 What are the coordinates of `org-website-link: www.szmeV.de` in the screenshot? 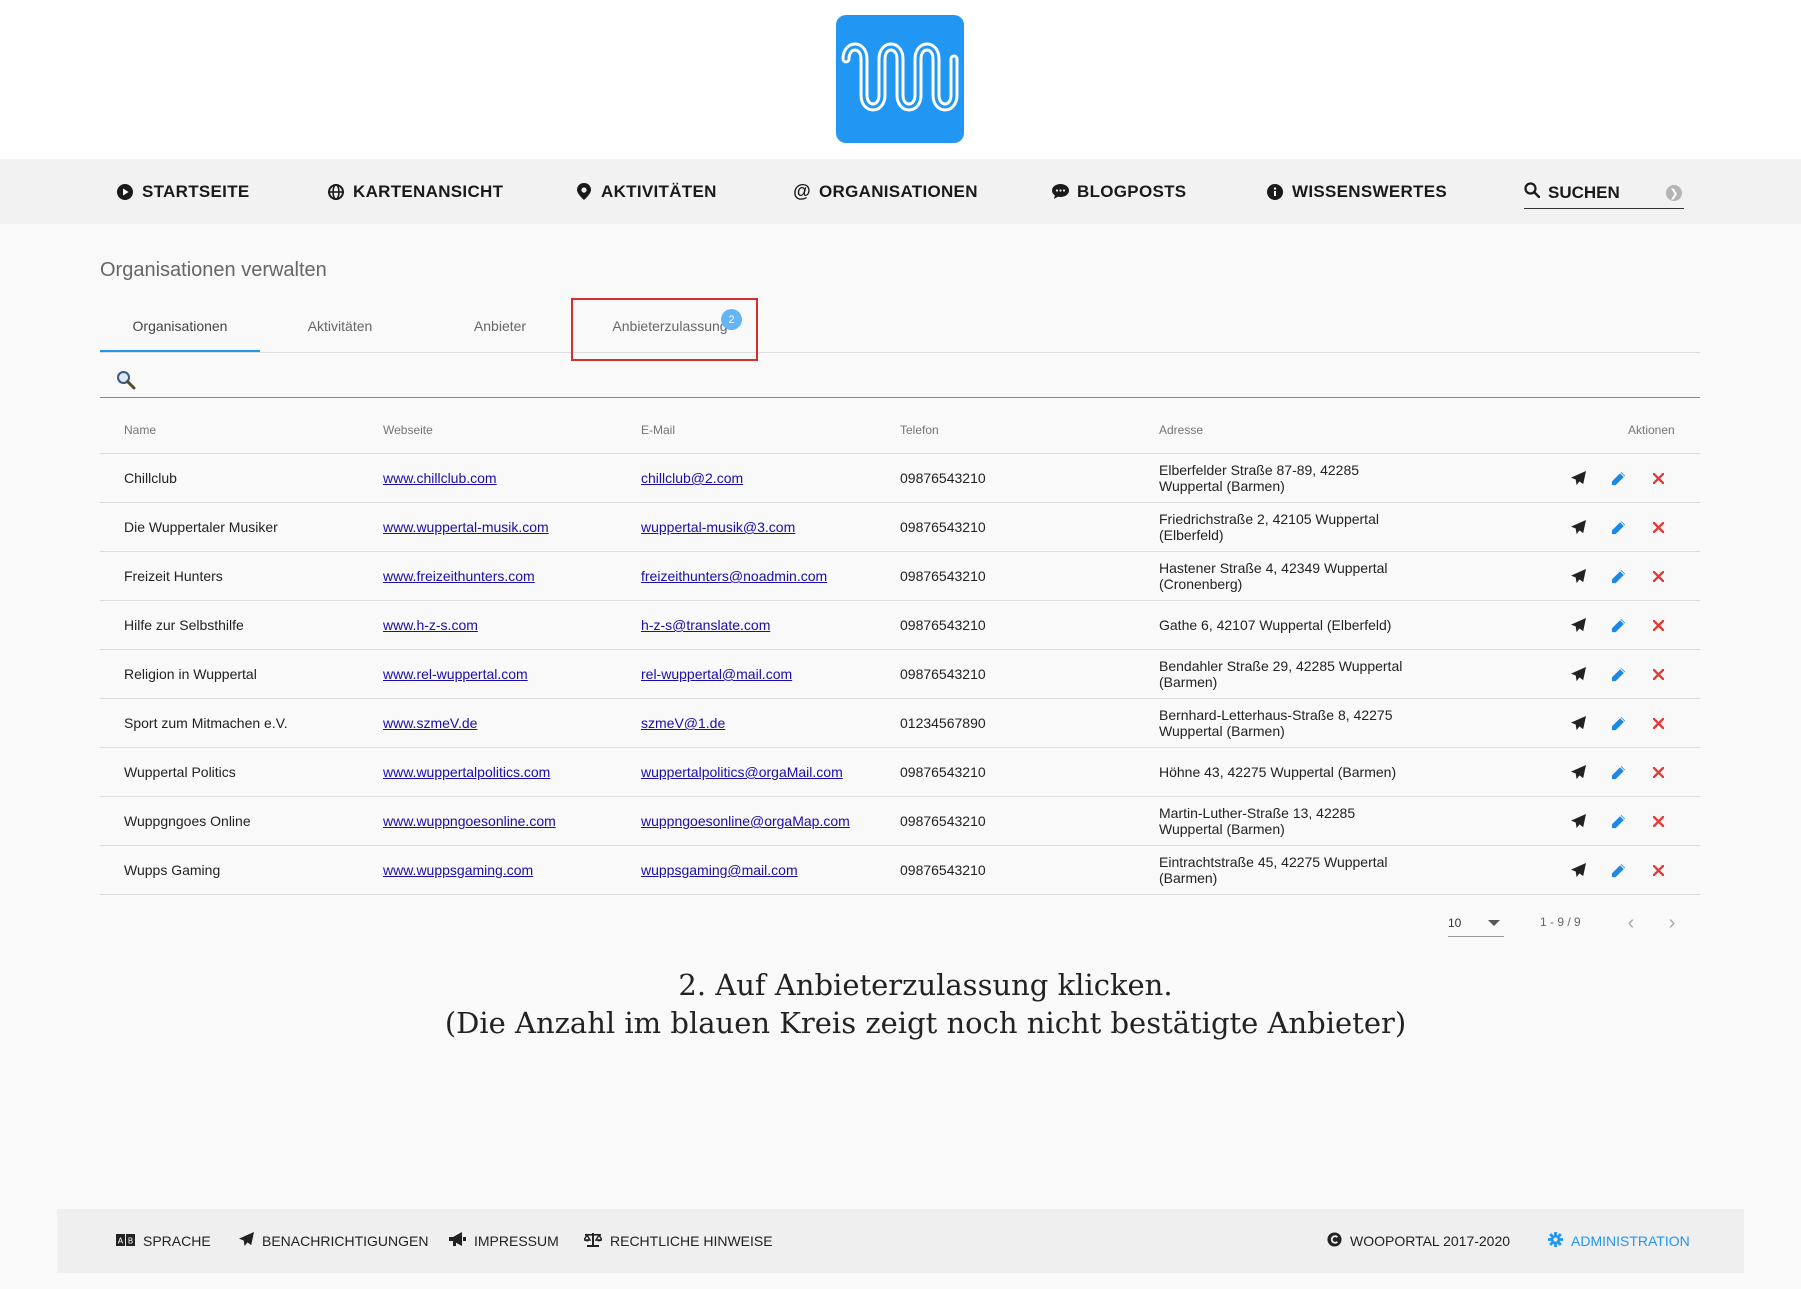 It's located at (430, 723).